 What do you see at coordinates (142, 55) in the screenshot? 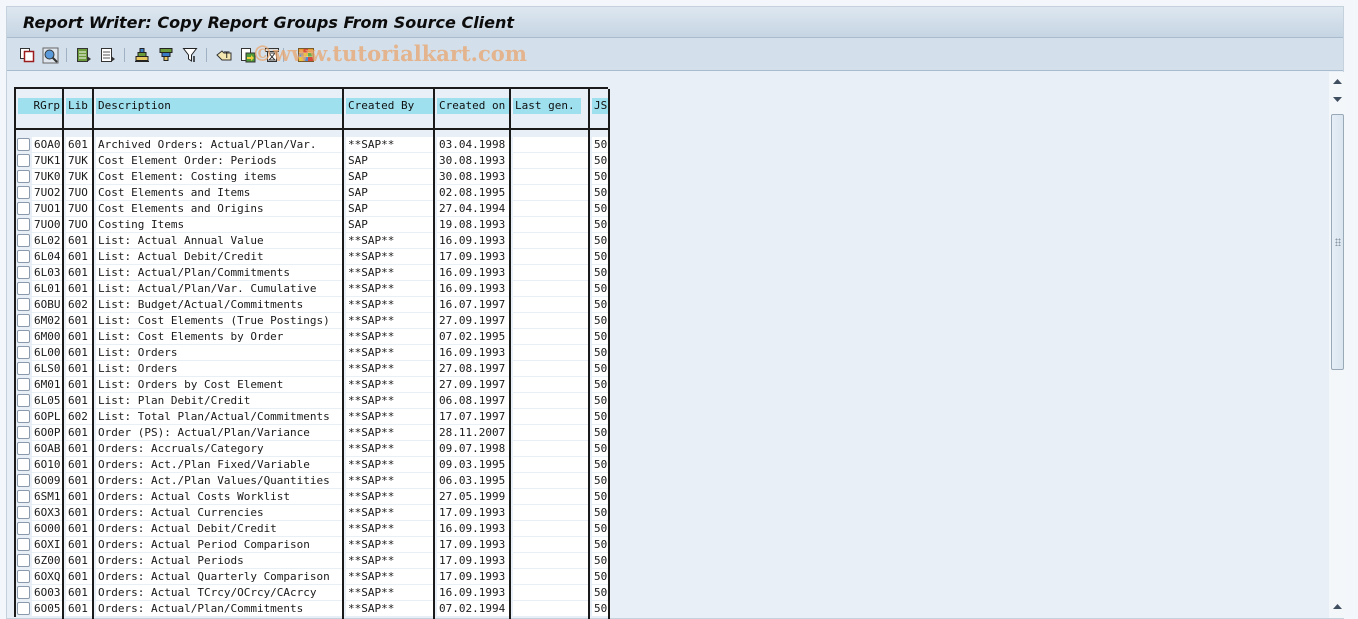
I see `sort-ascending-button` at bounding box center [142, 55].